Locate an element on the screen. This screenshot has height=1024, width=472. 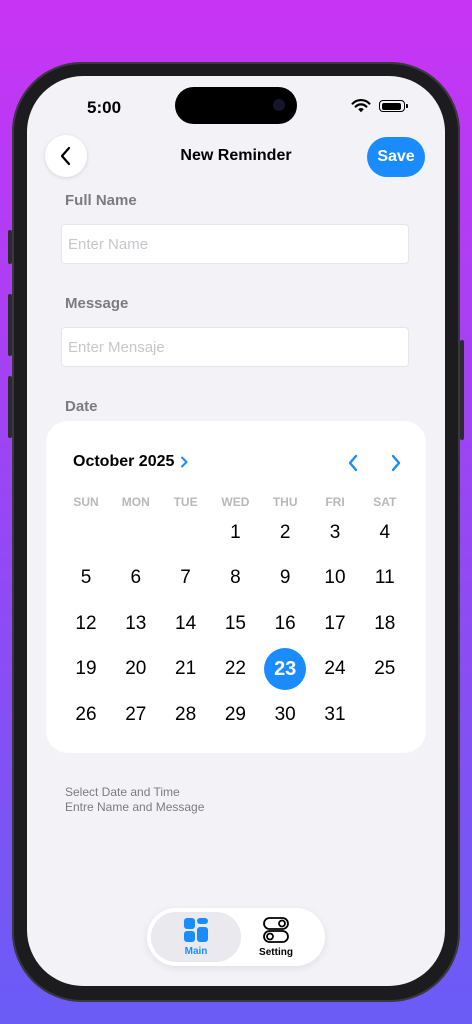
hint-line-1: Select Date and Time is located at coordinates (122, 792).